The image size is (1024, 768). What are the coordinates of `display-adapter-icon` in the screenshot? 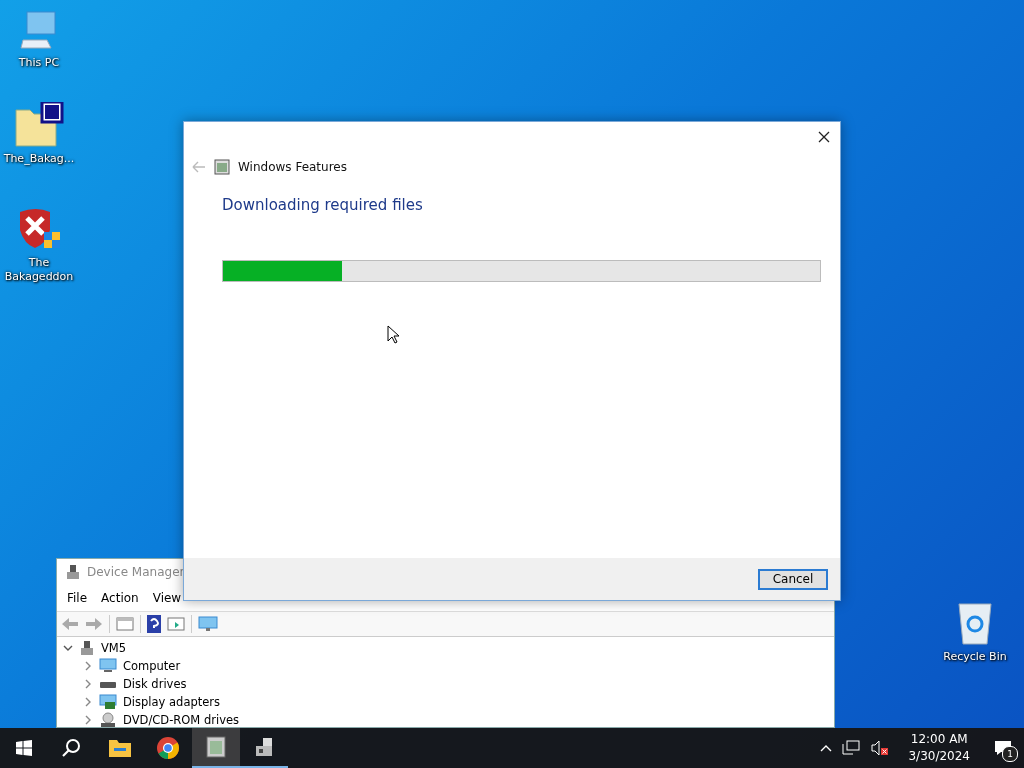 It's located at (108, 702).